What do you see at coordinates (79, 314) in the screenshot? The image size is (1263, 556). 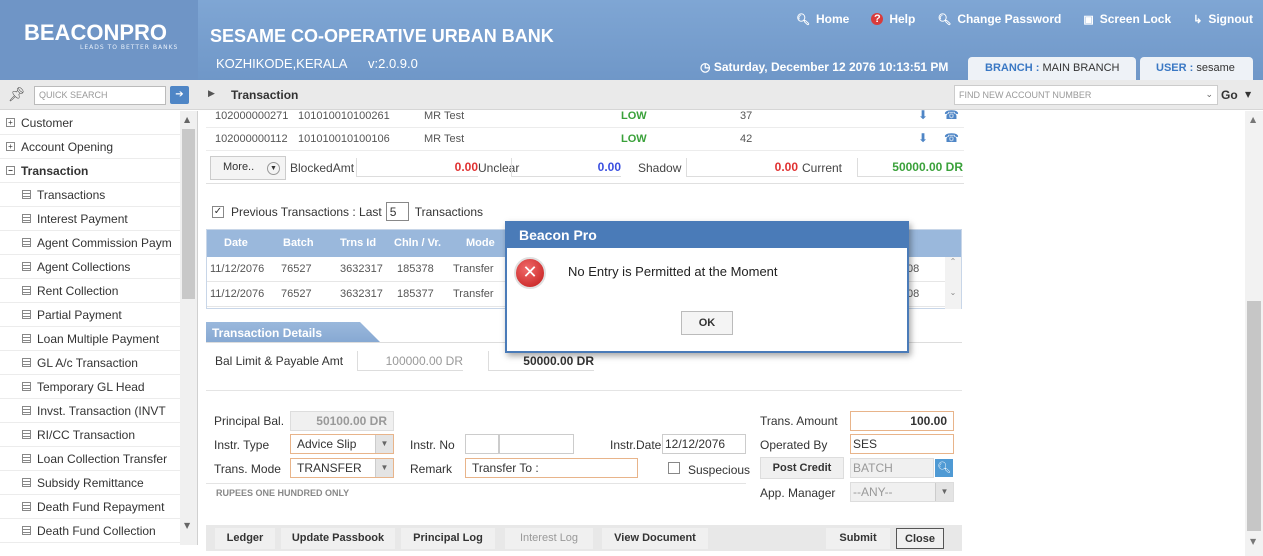 I see `sidebar-subitem-label: Partial Payment` at bounding box center [79, 314].